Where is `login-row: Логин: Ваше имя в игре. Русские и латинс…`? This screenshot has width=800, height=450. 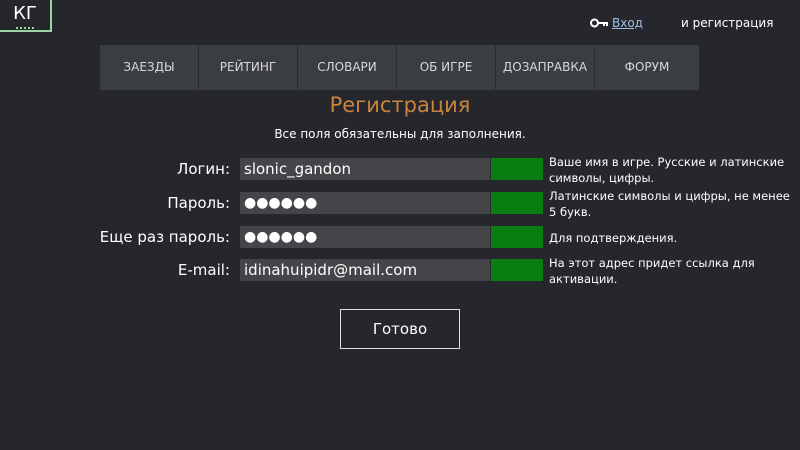 login-row: Логин: Ваше имя в игре. Русские и латинс… is located at coordinates (400, 170).